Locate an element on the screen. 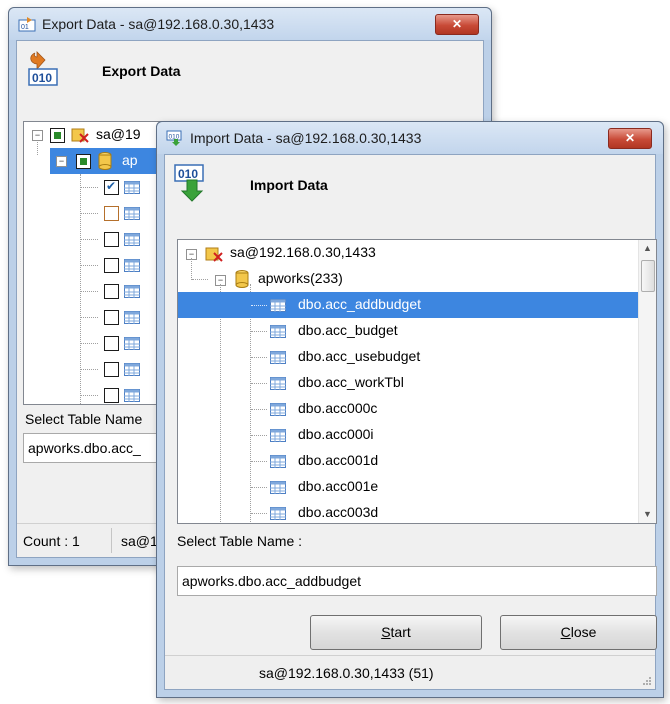 The width and height of the screenshot is (670, 704). svg-text: 01 is located at coordinates (25, 27).